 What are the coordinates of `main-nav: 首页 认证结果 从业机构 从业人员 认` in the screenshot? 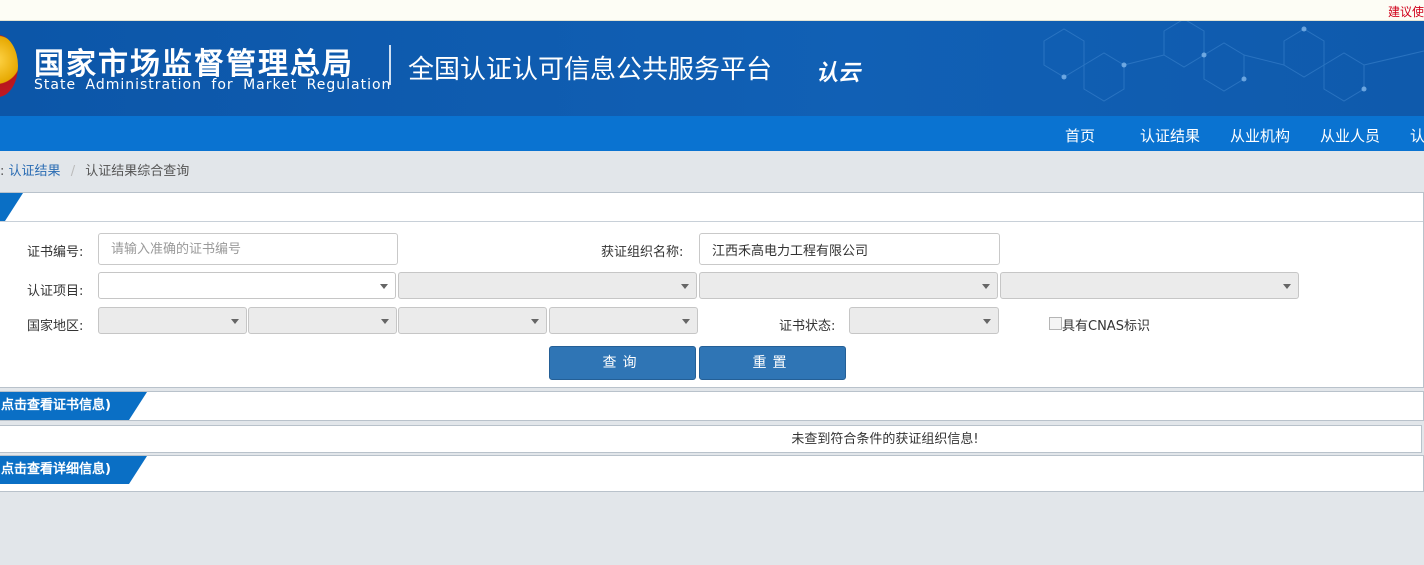 It's located at (712, 133).